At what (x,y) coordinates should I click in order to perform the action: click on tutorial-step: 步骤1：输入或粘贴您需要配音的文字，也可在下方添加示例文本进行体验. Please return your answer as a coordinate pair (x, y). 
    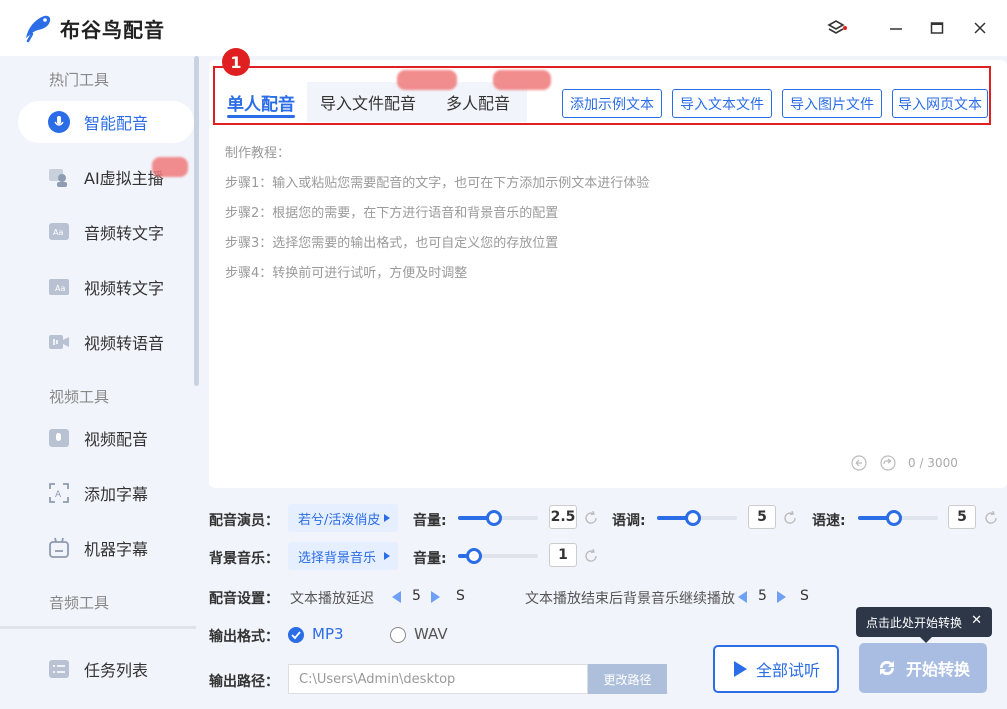
    Looking at the image, I should click on (437, 183).